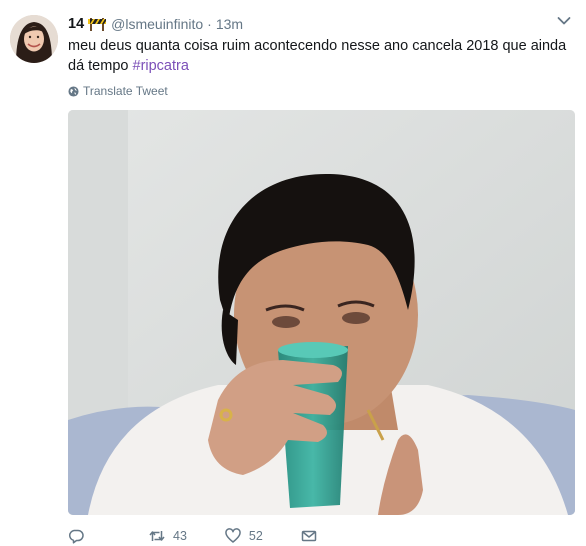 The image size is (586, 546). I want to click on hashtag-link: #ripcatra, so click(161, 66).